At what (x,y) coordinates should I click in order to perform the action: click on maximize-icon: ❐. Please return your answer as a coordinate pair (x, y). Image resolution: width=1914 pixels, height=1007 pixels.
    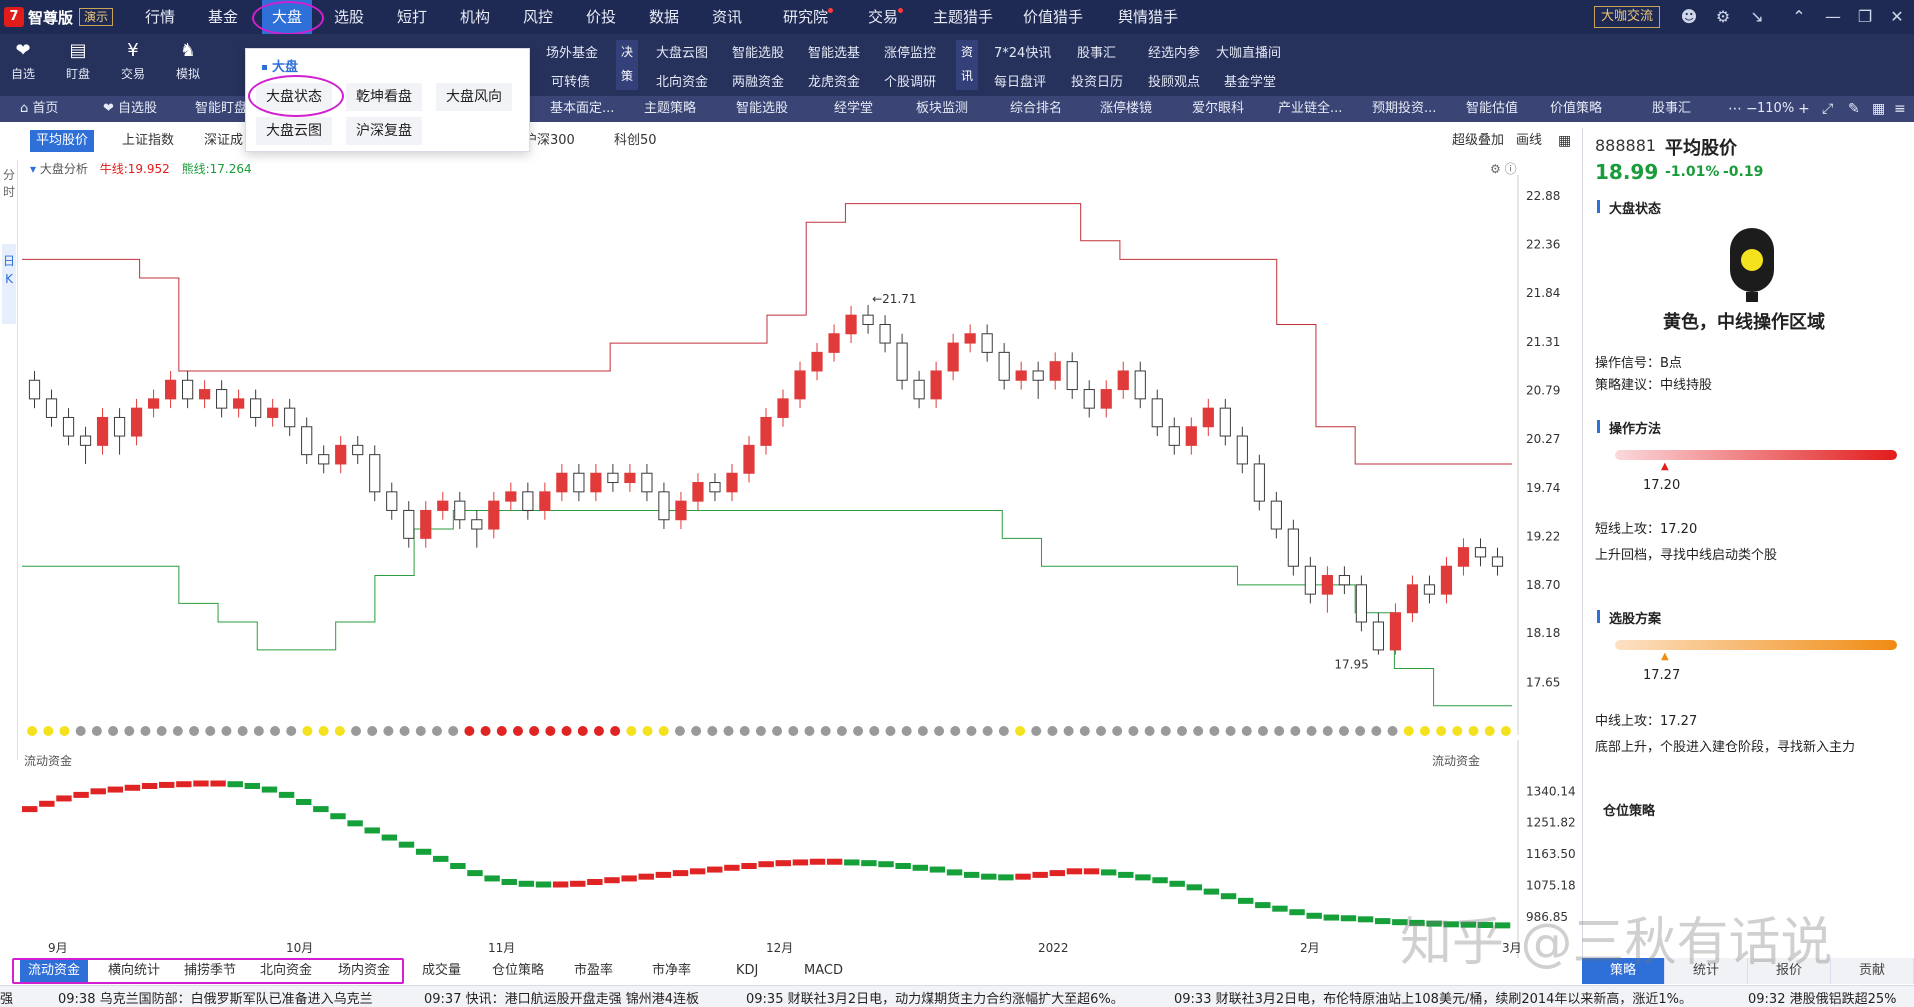
    Looking at the image, I should click on (1865, 17).